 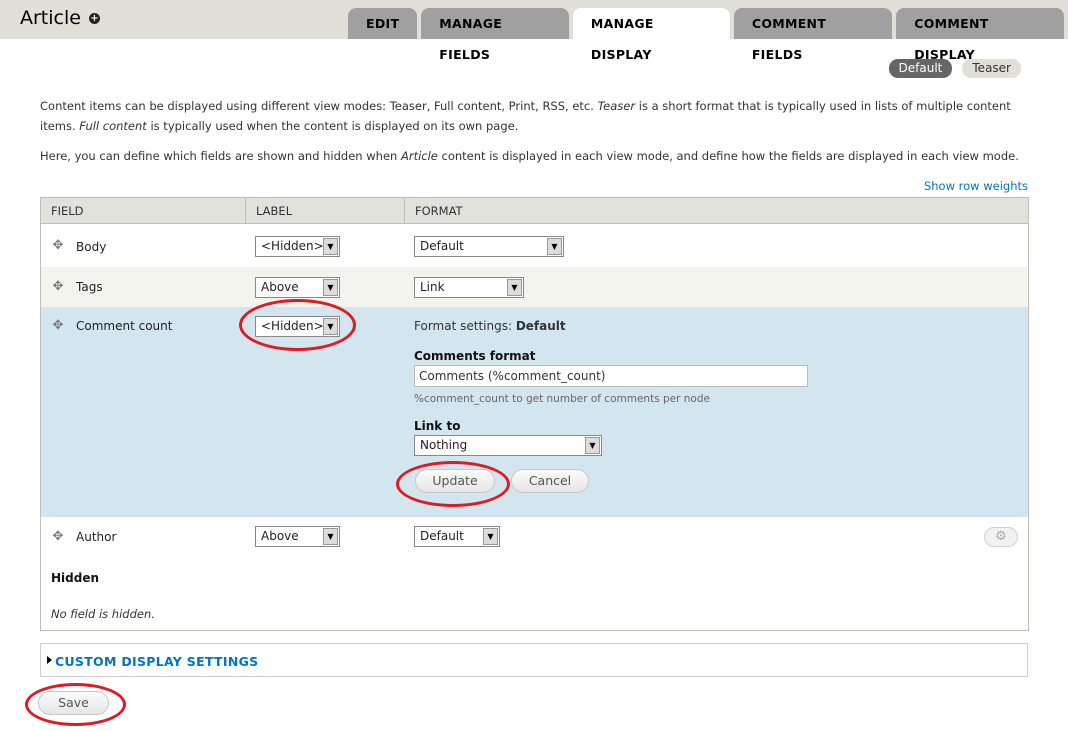 I want to click on show-row-weights-link: Show row weights, so click(x=976, y=186).